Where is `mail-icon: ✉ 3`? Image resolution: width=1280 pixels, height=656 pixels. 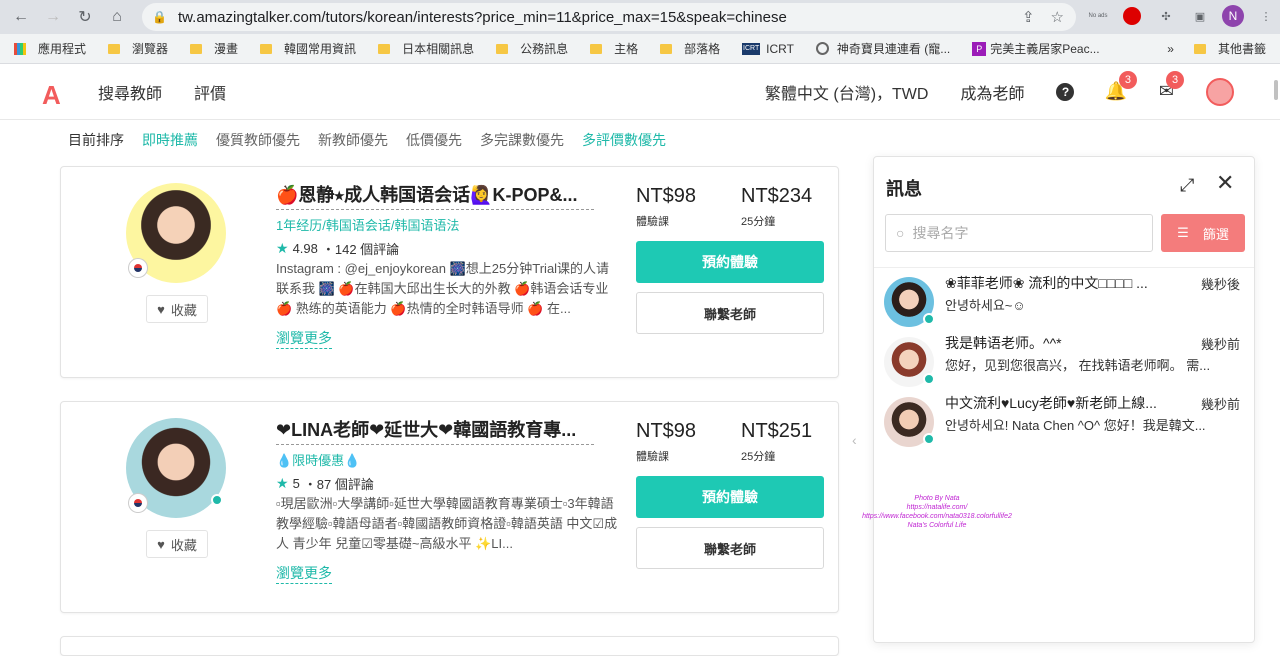
mail-icon: ✉ 3 is located at coordinates (1171, 86).